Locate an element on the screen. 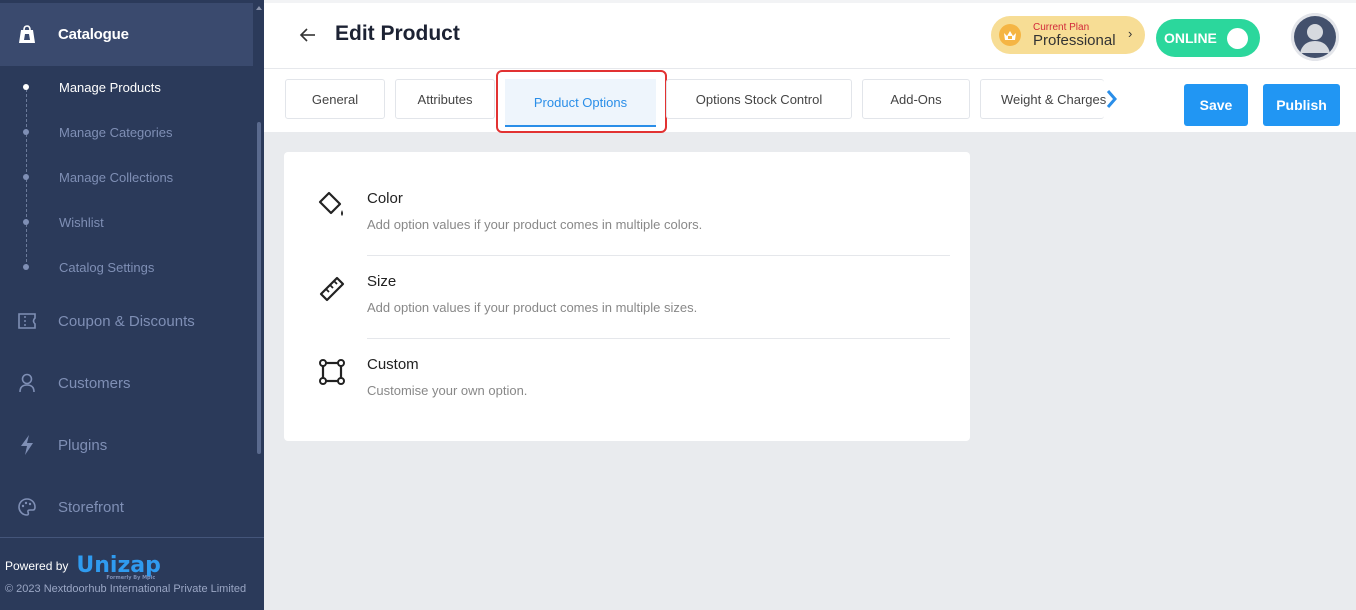 This screenshot has height=610, width=1356. sidebar-item-catalogue: Catalogue is located at coordinates (126, 34).